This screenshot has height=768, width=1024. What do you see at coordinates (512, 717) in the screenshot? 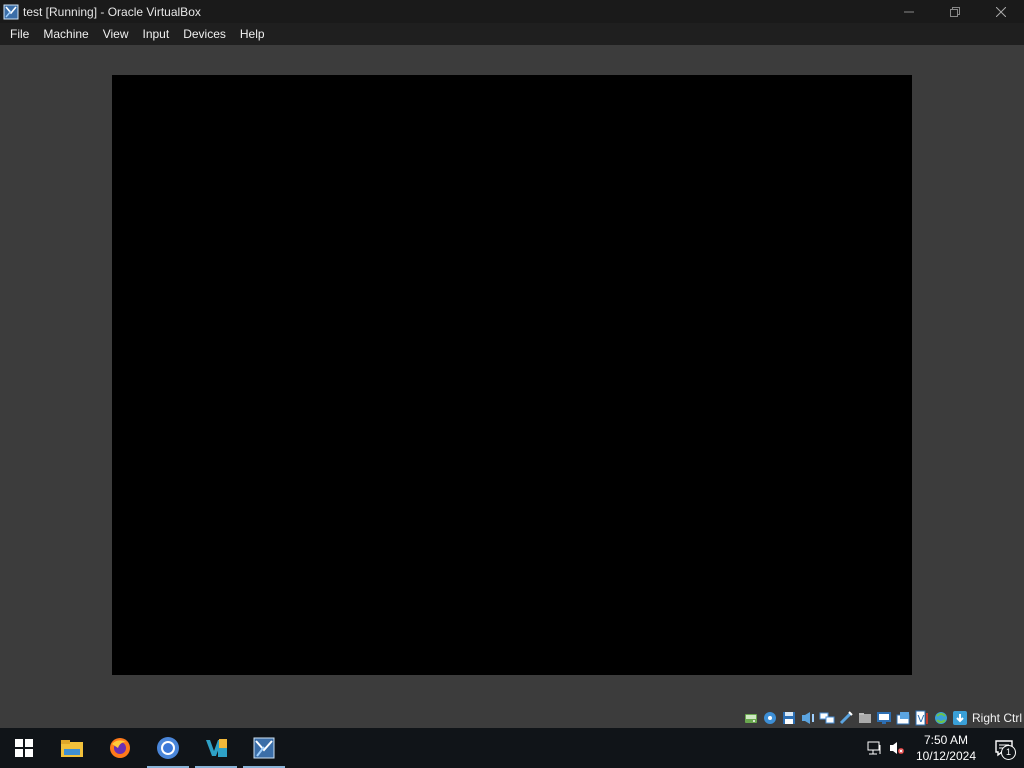
I see `status-bar: V Right Ctrl` at bounding box center [512, 717].